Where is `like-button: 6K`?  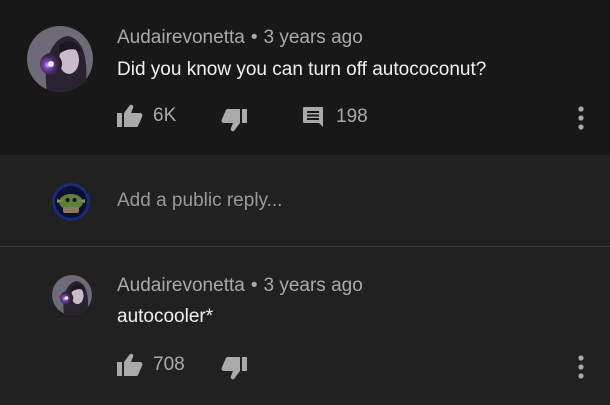 like-button: 6K is located at coordinates (146, 116).